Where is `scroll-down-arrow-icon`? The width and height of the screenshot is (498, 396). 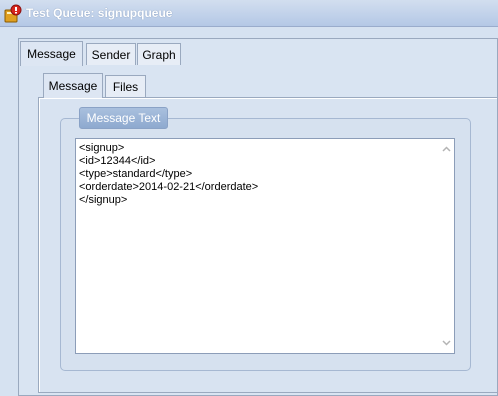 scroll-down-arrow-icon is located at coordinates (446, 343).